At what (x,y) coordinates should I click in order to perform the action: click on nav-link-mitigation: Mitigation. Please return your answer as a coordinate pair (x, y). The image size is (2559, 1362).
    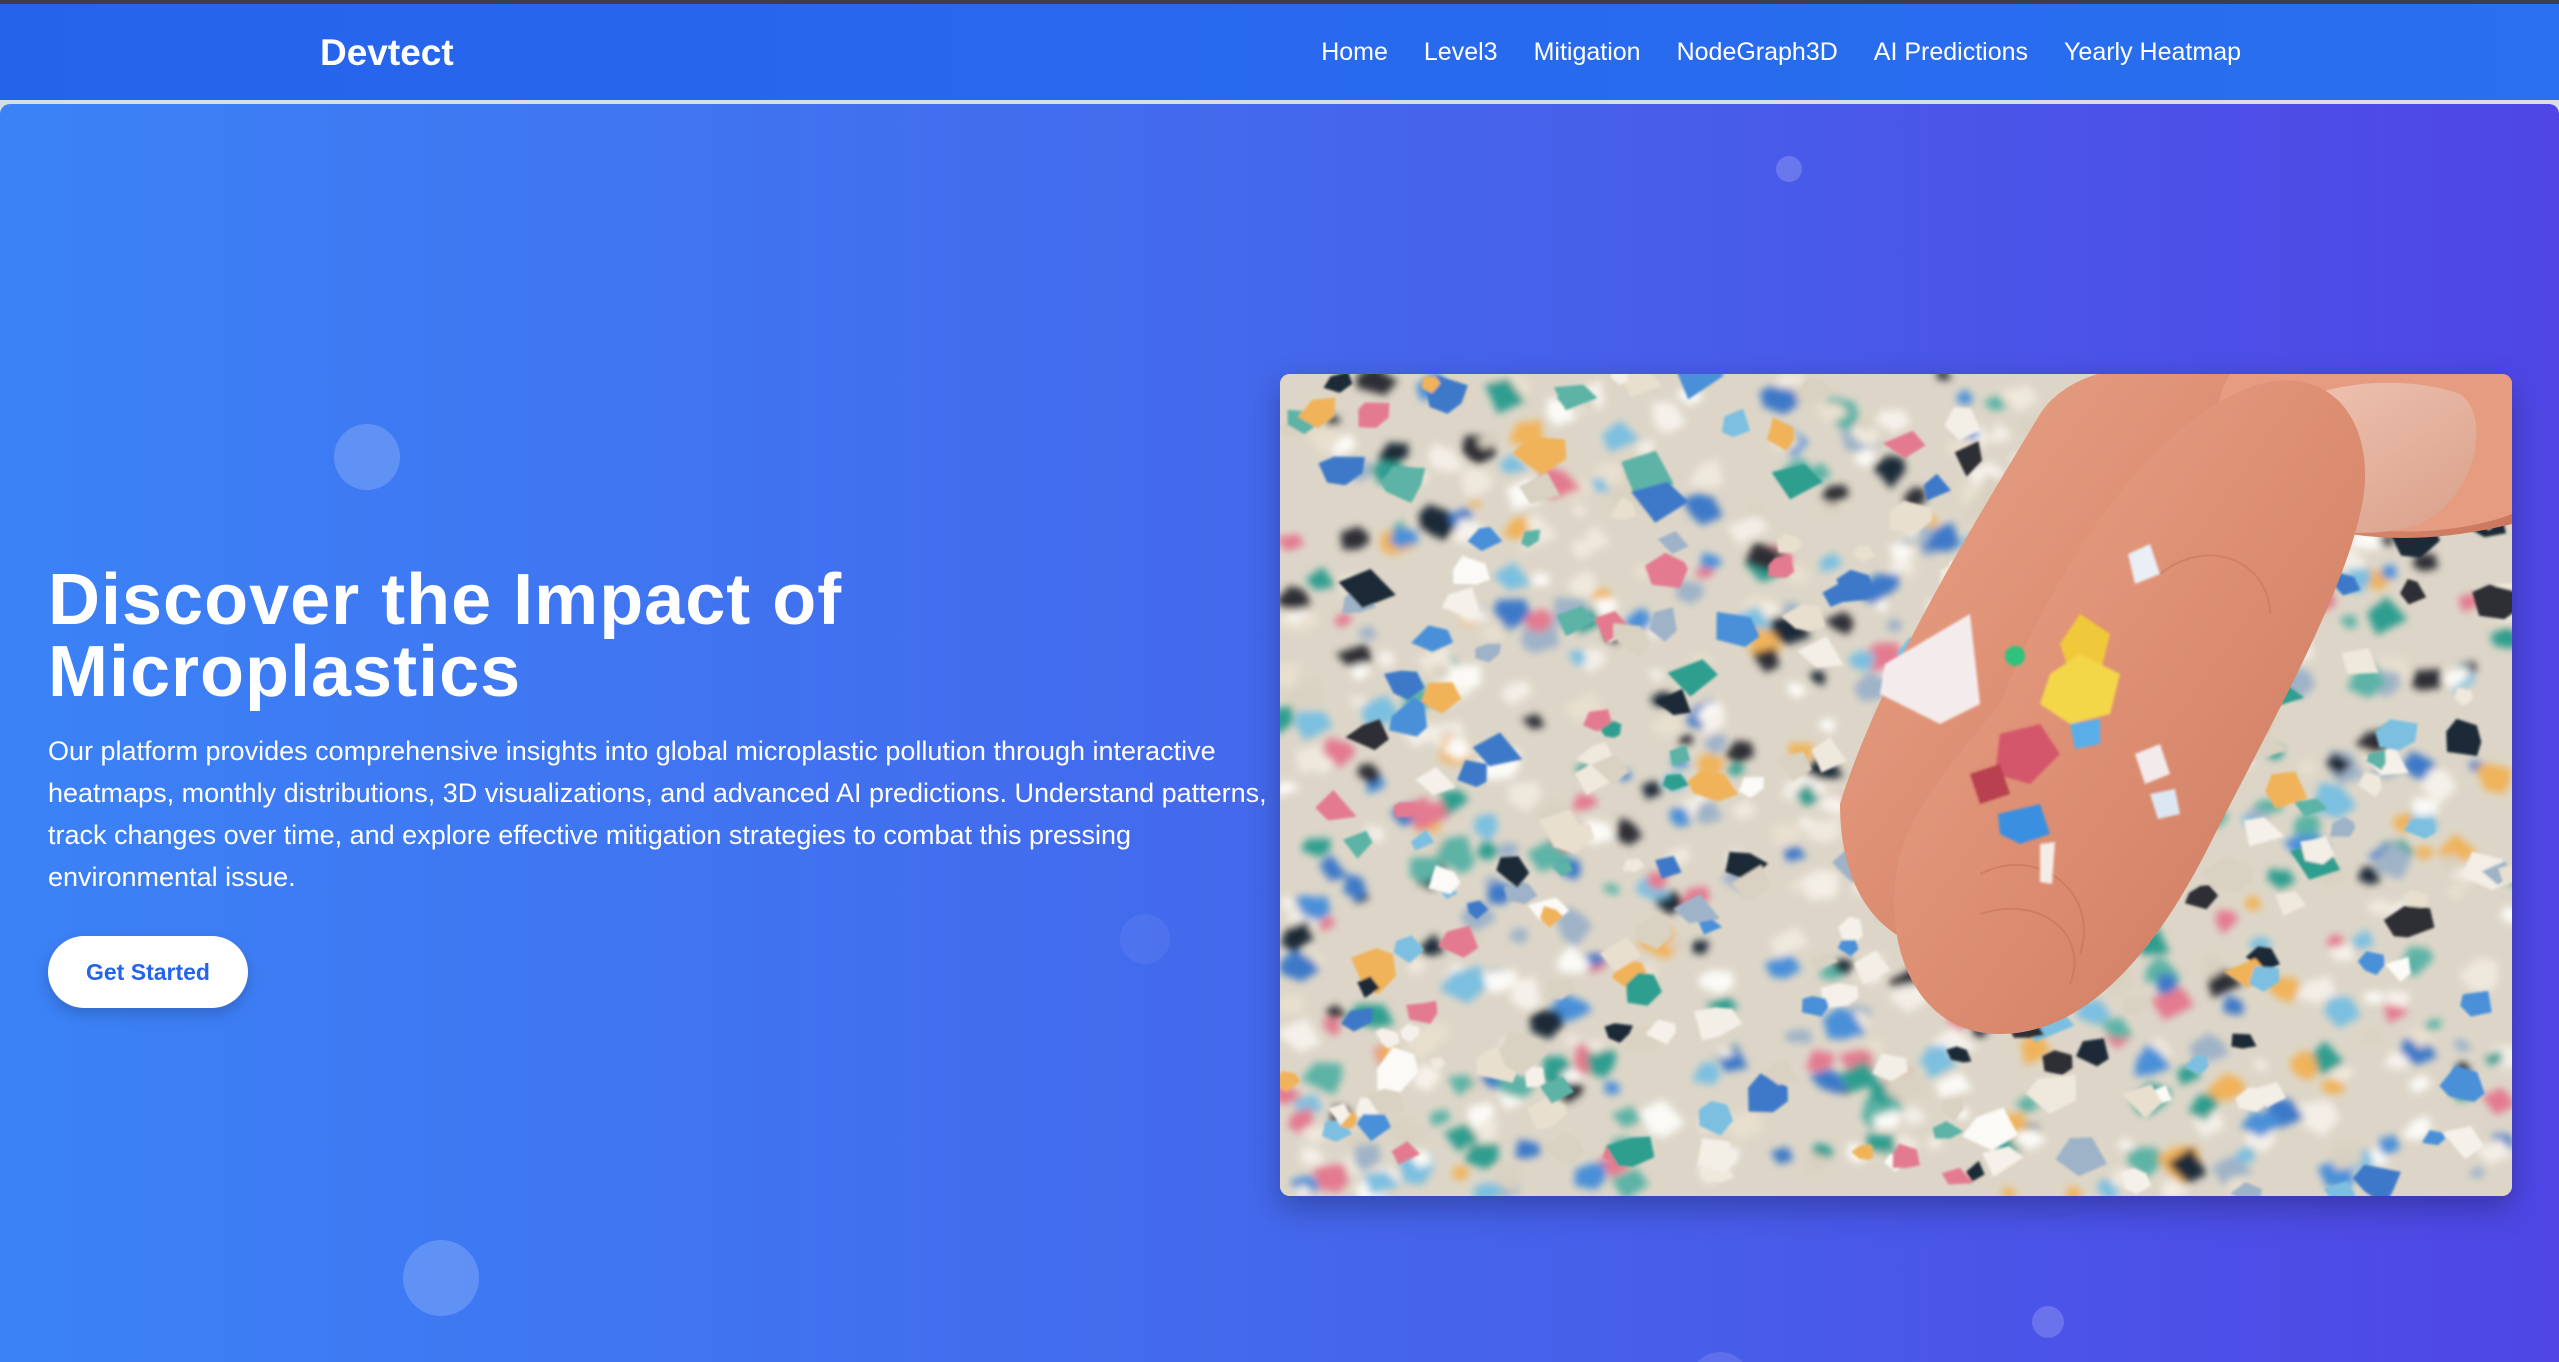
    Looking at the image, I should click on (1587, 52).